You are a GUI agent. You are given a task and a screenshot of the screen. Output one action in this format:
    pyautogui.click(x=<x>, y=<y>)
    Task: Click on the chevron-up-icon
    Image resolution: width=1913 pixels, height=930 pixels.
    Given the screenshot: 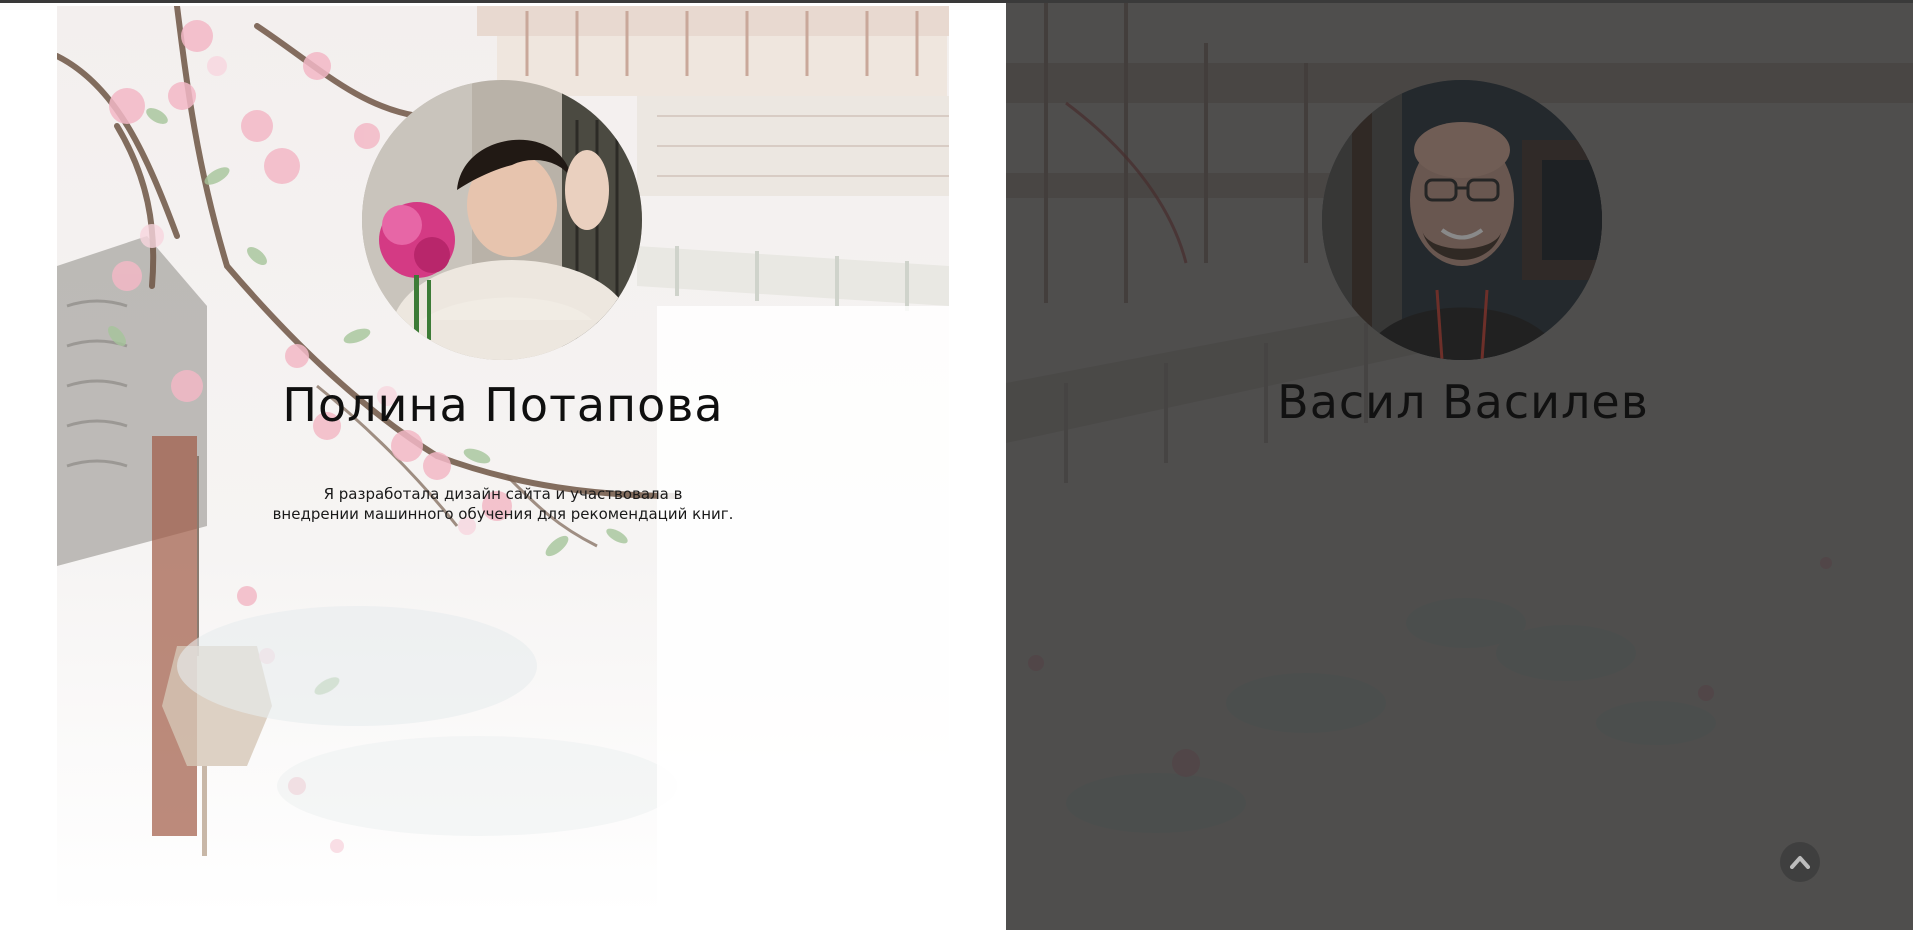 What is the action you would take?
    pyautogui.click(x=1800, y=862)
    